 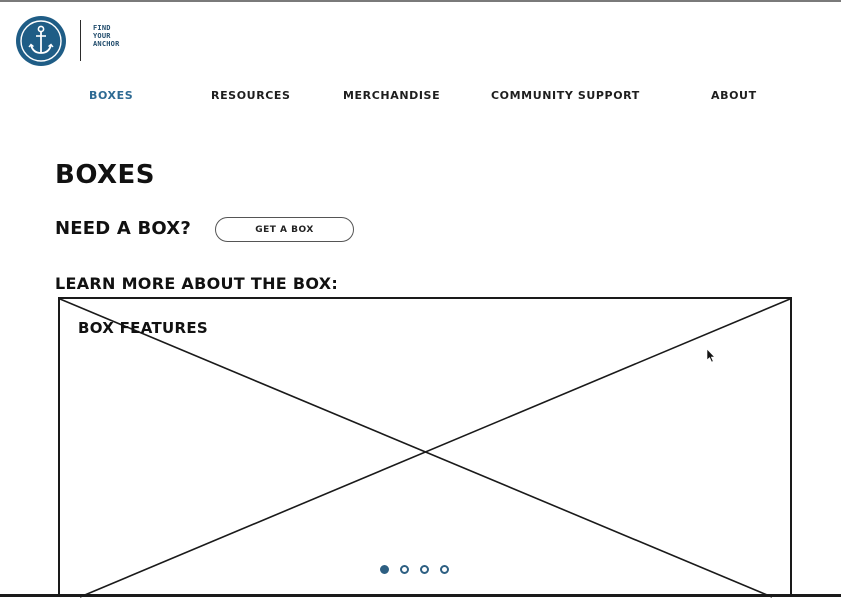 I want to click on brand-name: FIND YOUR ANCHOR, so click(x=106, y=36).